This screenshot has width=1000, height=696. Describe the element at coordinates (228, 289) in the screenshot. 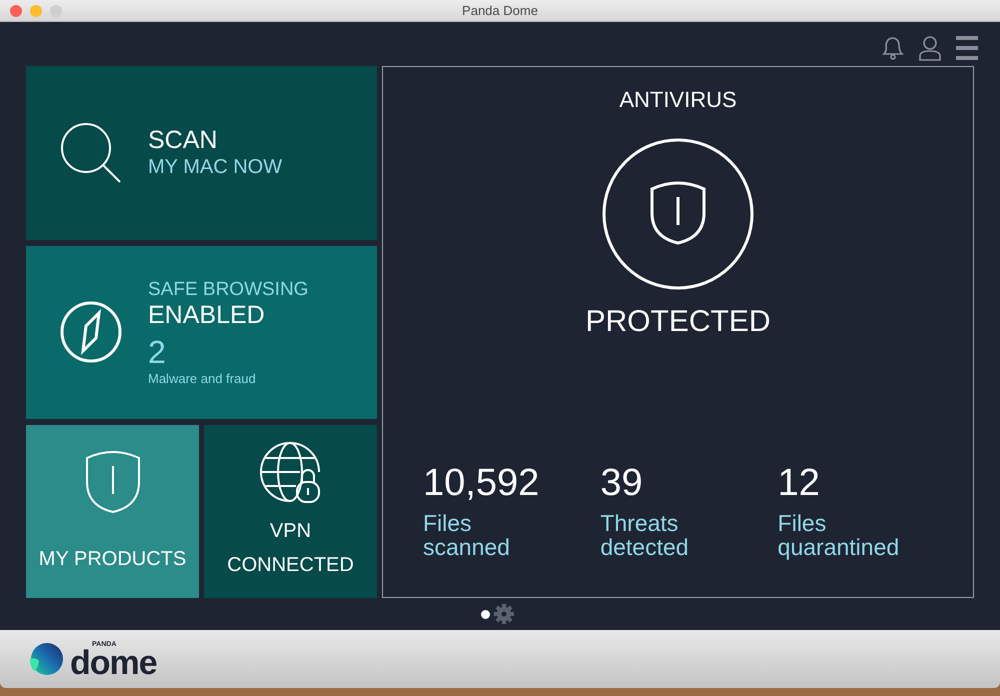

I see `tile-title: SAFE BROWSING` at that location.